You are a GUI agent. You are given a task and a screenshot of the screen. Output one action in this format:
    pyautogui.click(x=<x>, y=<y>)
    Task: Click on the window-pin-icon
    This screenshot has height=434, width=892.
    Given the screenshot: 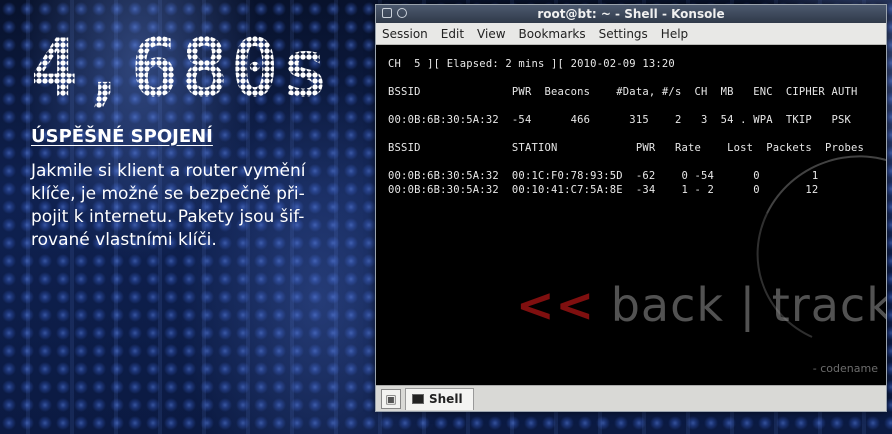 What is the action you would take?
    pyautogui.click(x=402, y=13)
    